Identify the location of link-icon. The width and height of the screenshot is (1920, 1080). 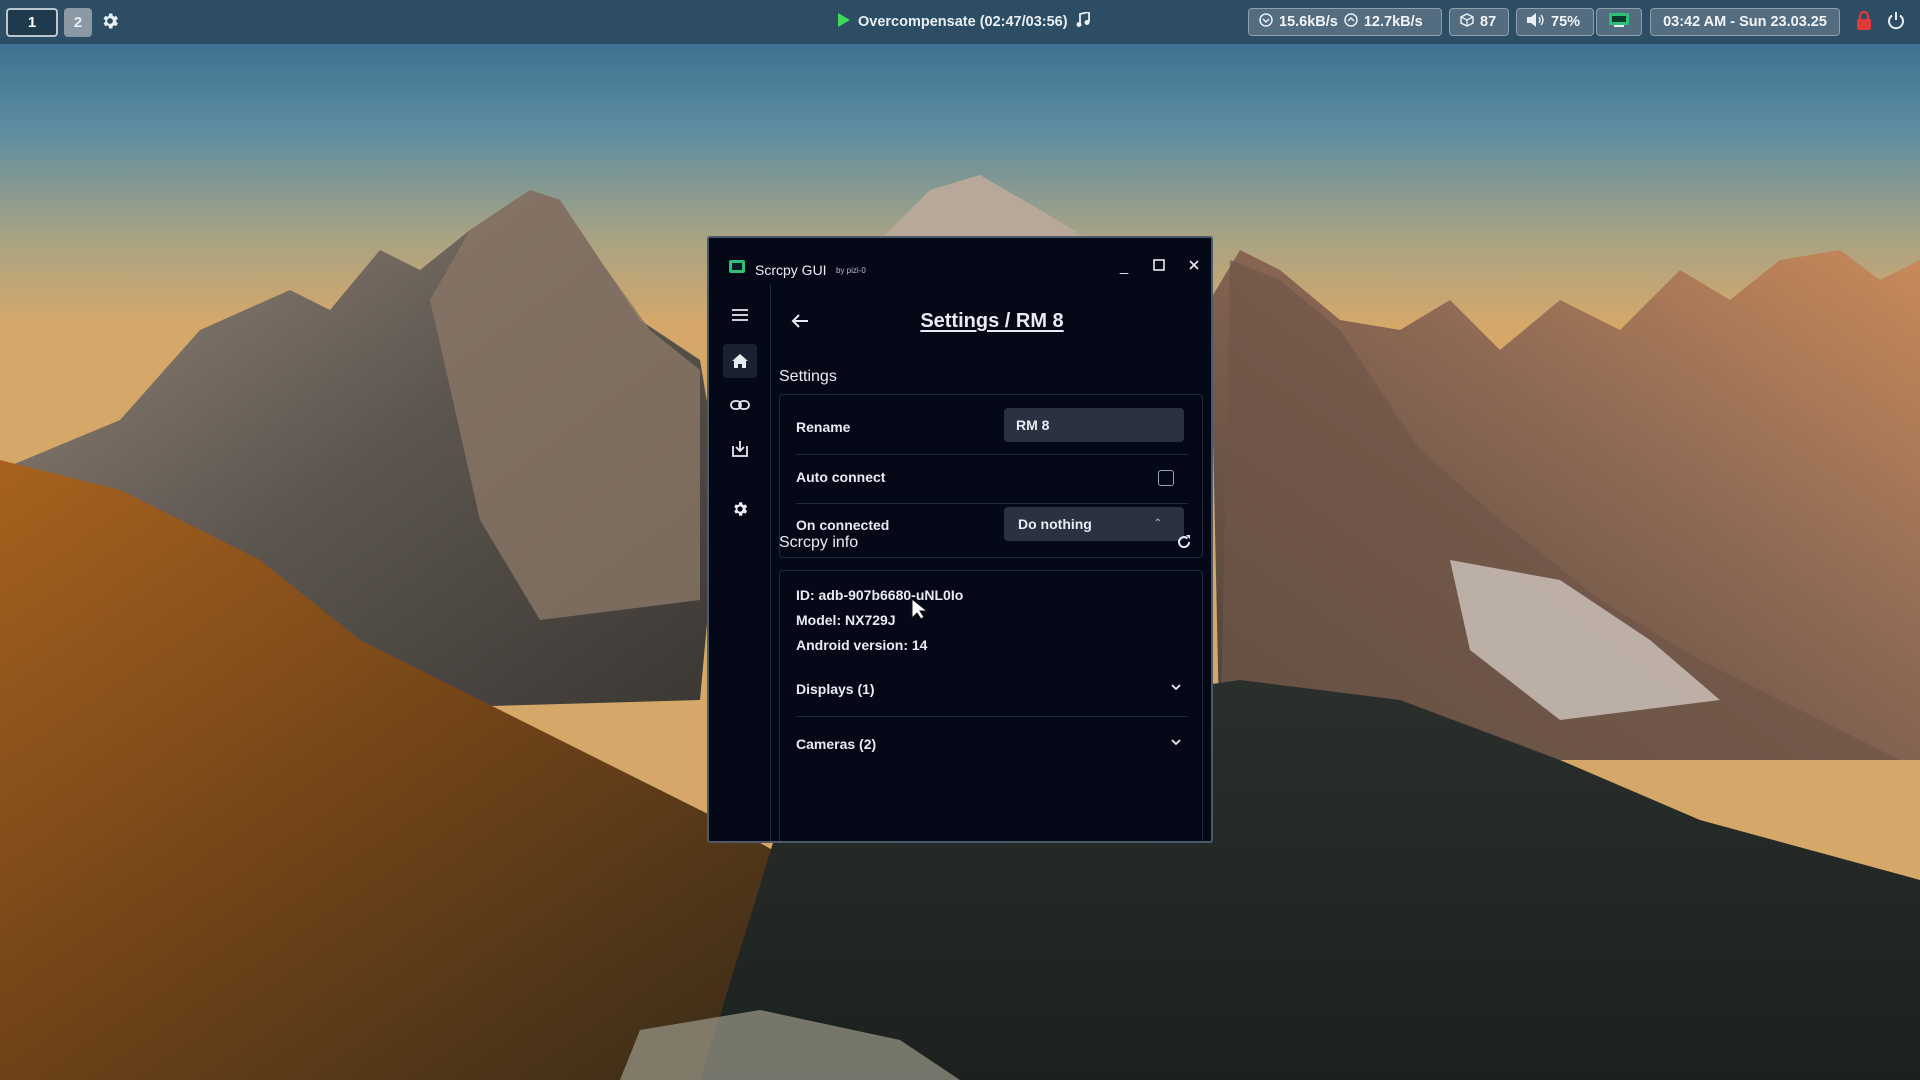
(740, 405).